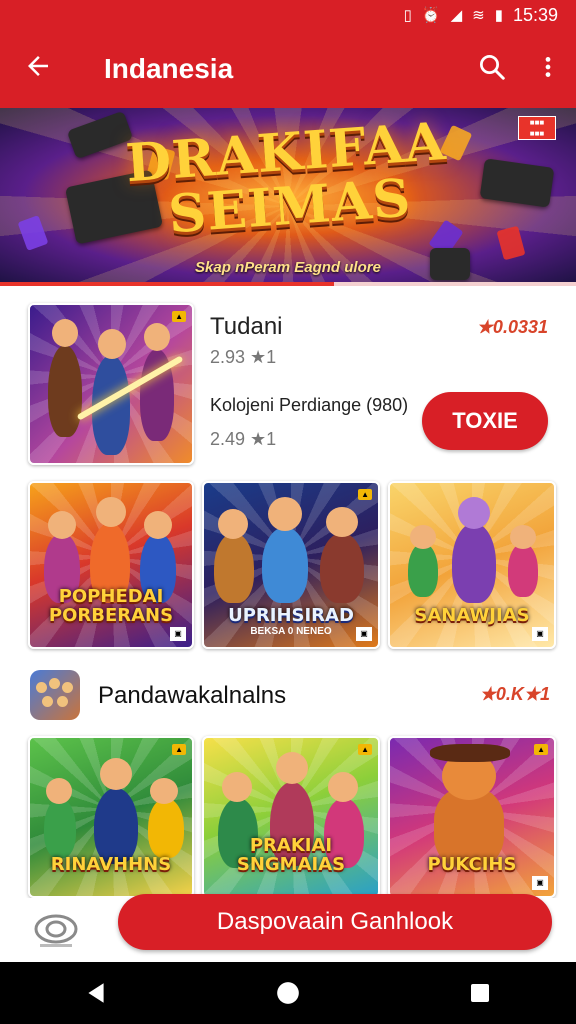  I want to click on game-tile: UPRIHSIRAD BEKSA 0 NENEO ▲ ▣, so click(291, 565).